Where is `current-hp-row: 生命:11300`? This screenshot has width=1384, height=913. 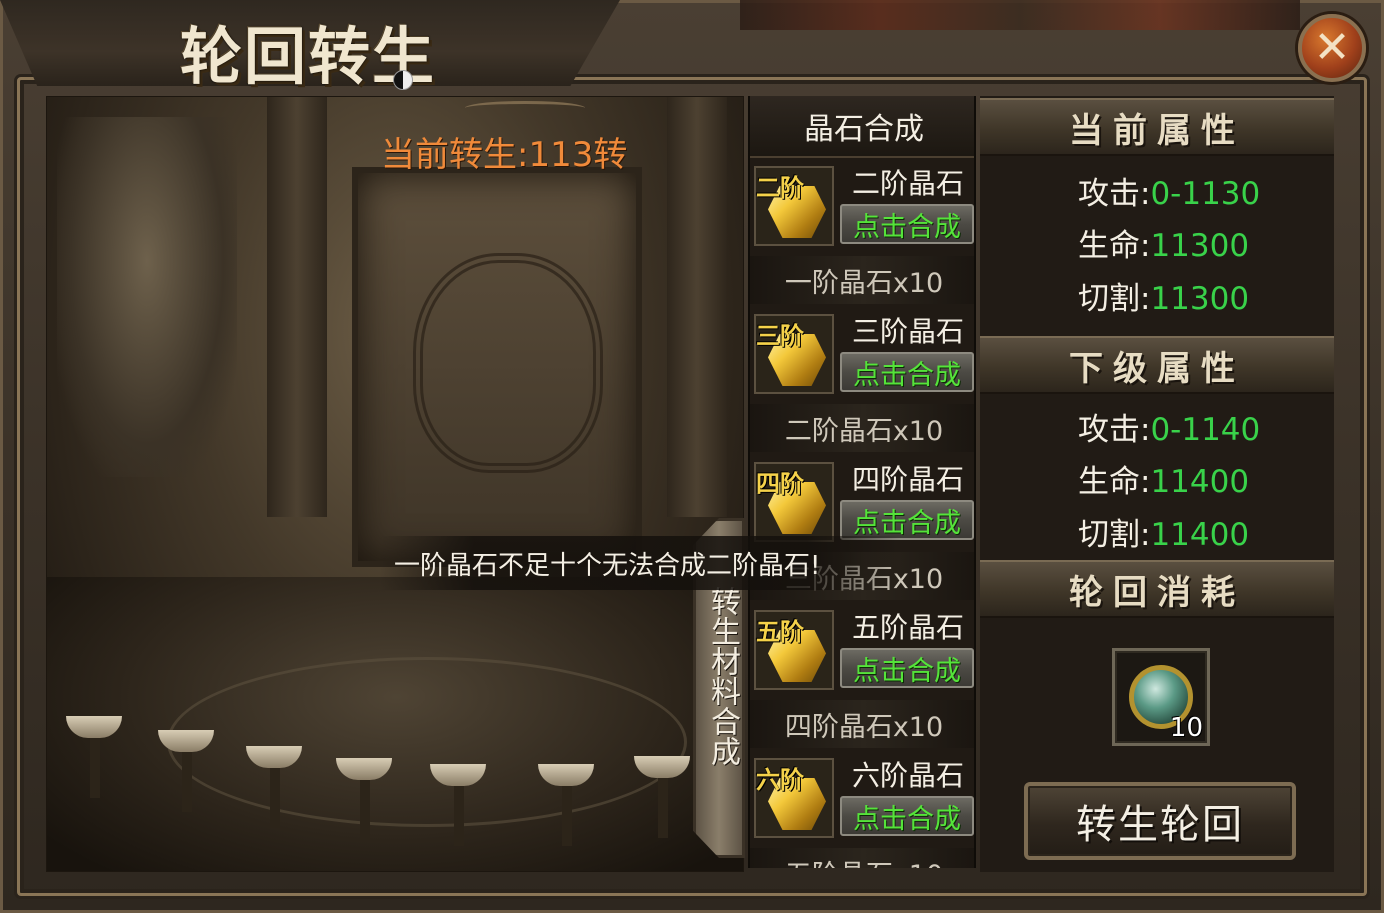 current-hp-row: 生命:11300 is located at coordinates (1163, 242).